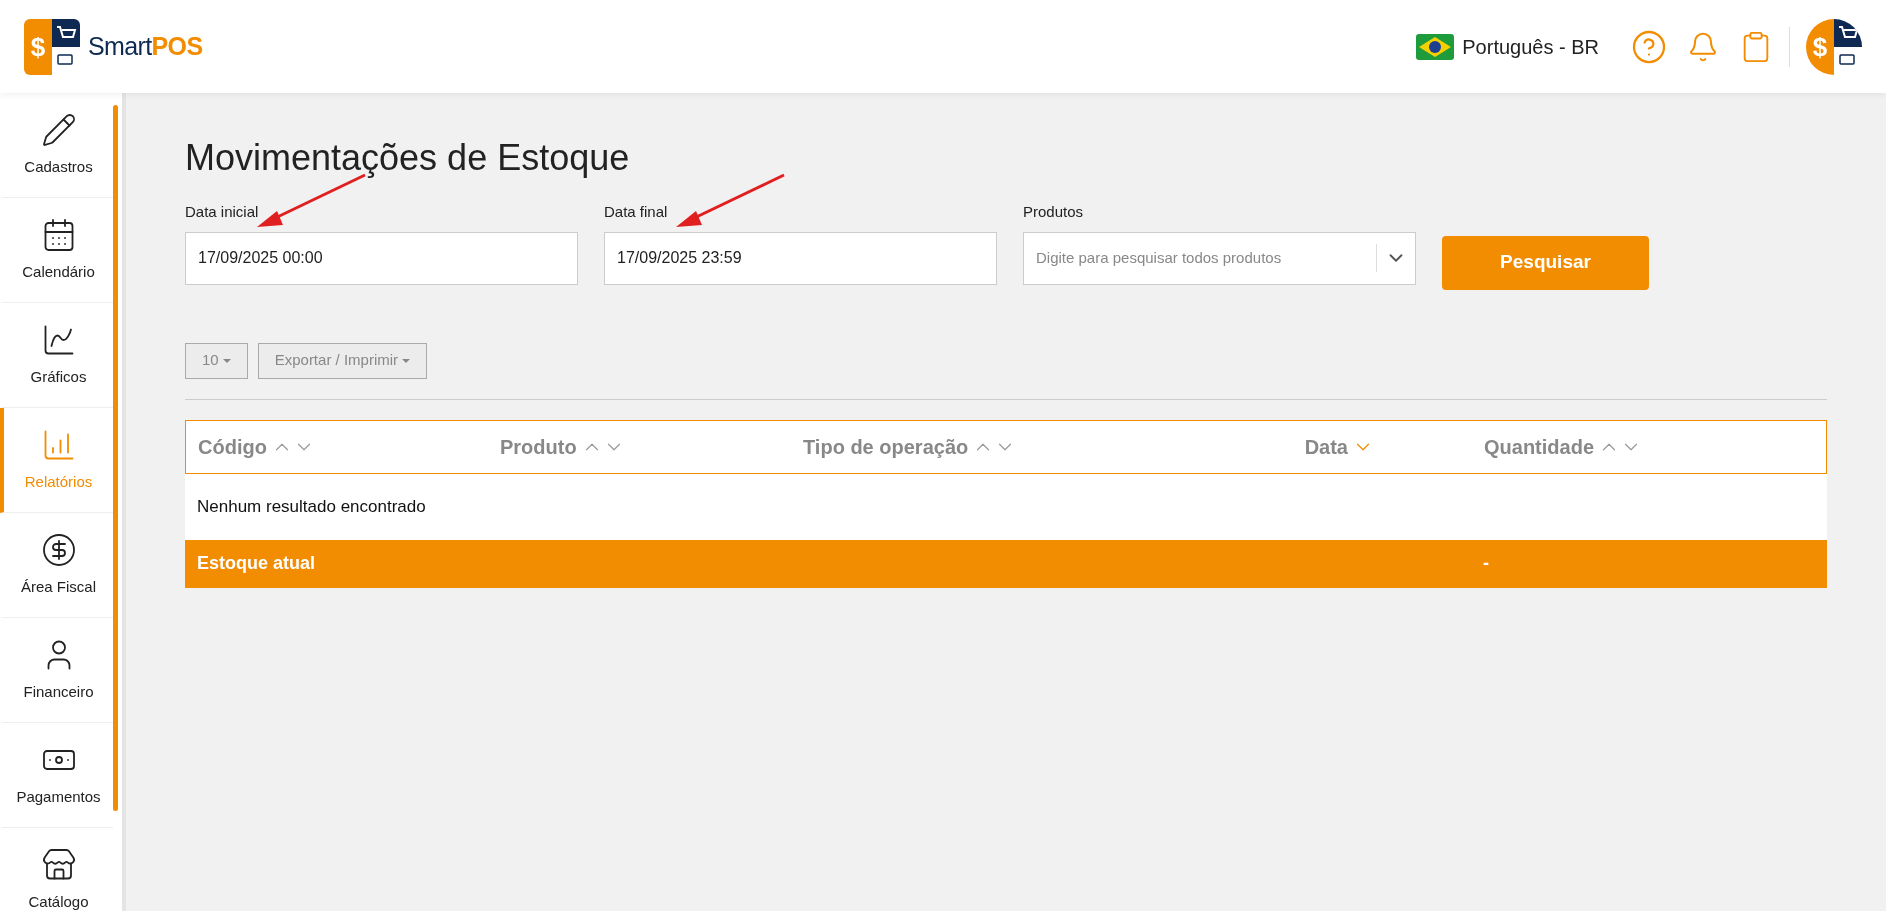  What do you see at coordinates (58, 549) in the screenshot?
I see `dollar-coin-icon` at bounding box center [58, 549].